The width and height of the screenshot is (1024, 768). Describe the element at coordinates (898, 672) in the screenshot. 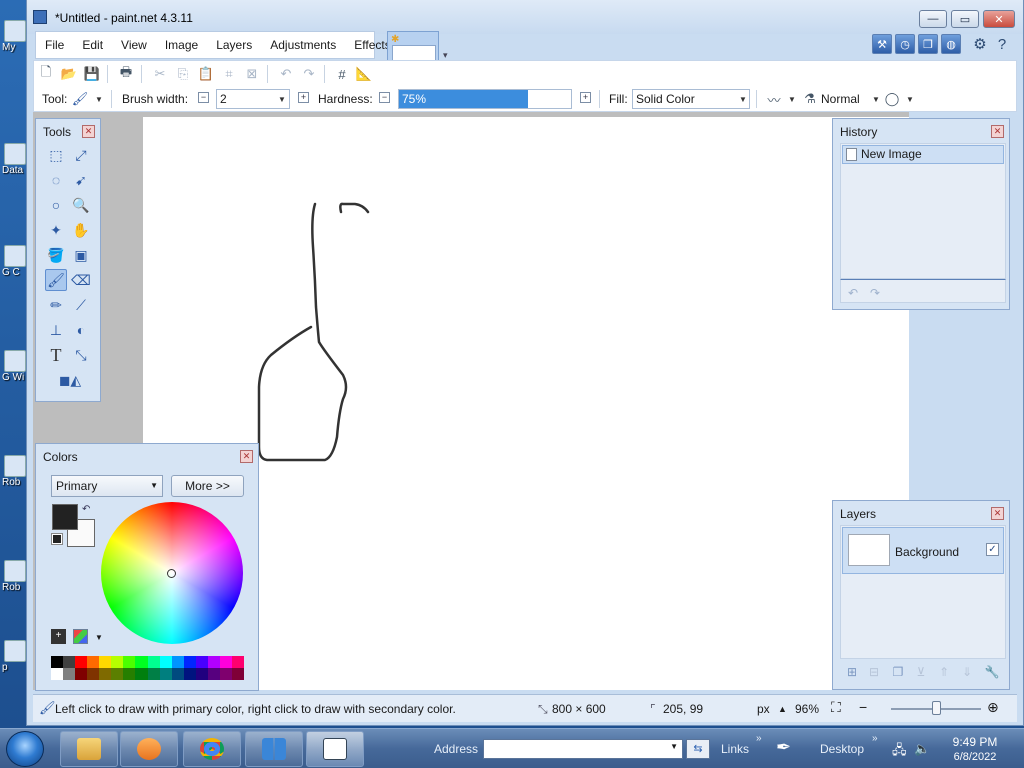

I see `duplicate-layer-icon: ❐` at that location.